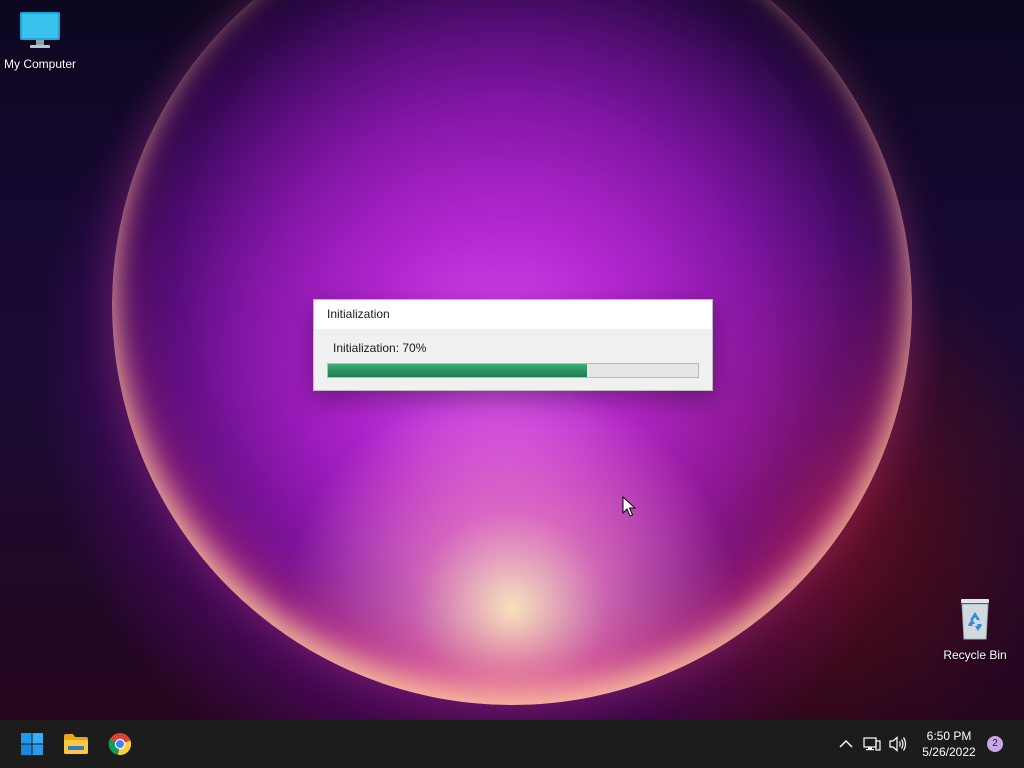  I want to click on chrome-icon, so click(120, 744).